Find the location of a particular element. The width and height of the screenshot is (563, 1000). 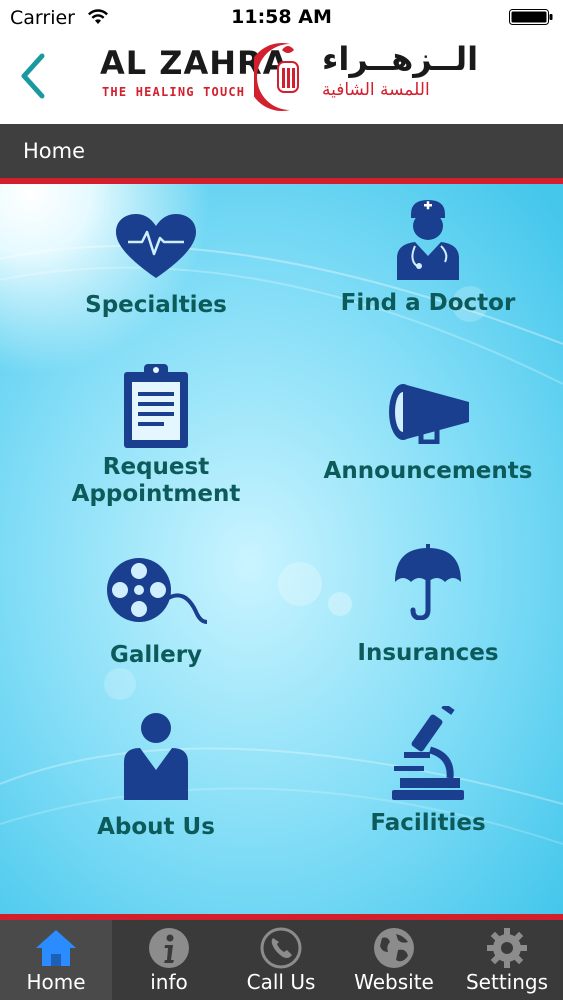

menu-label: Facilities is located at coordinates (428, 823).